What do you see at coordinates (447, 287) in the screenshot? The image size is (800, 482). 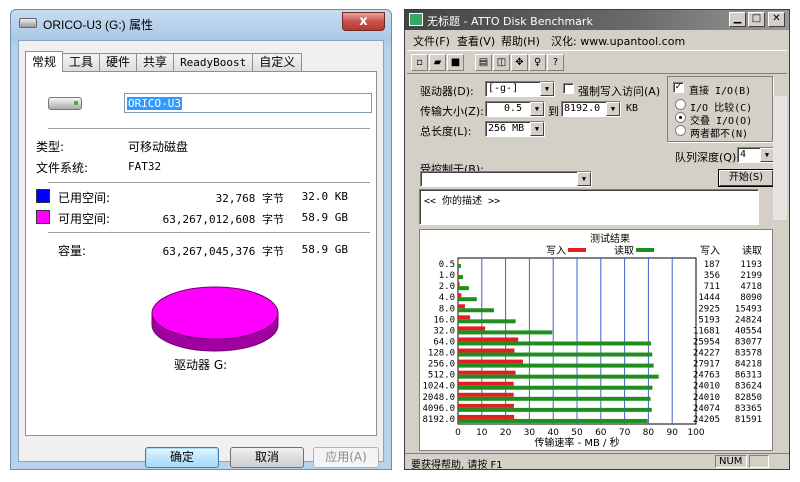 I see `y-tick-label: 2.0` at bounding box center [447, 287].